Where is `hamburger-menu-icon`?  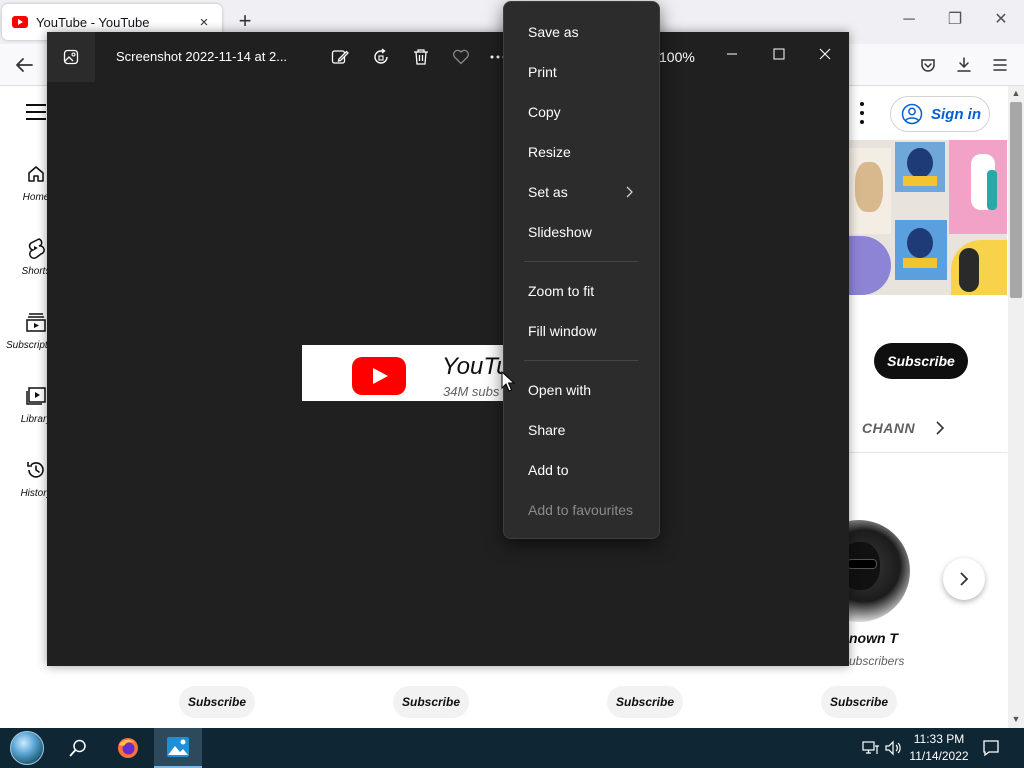
hamburger-menu-icon is located at coordinates (1000, 65).